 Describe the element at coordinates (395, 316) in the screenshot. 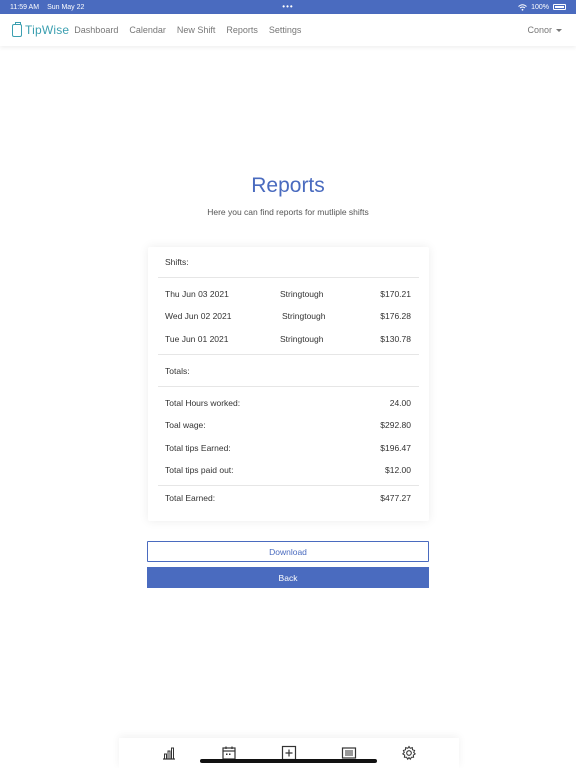

I see `shift-amount: $176.28` at that location.